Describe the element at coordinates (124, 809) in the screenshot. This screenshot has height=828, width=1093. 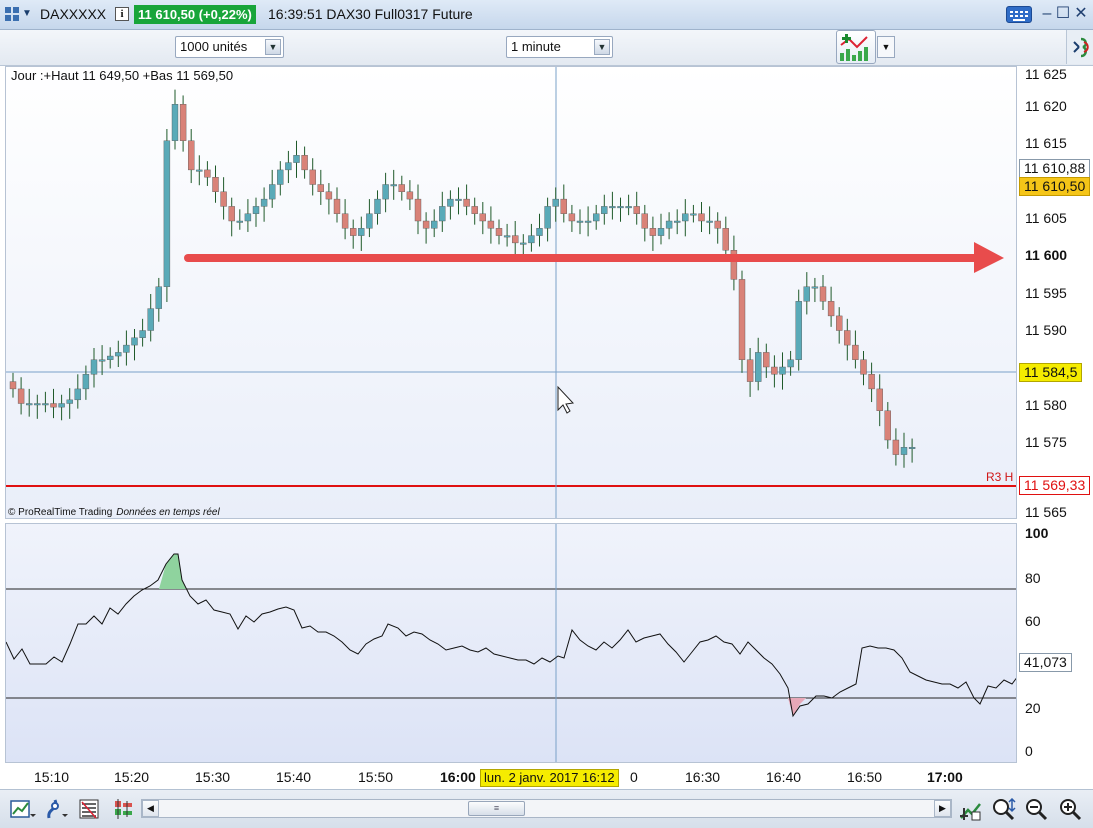
I see `indicators-icon` at that location.